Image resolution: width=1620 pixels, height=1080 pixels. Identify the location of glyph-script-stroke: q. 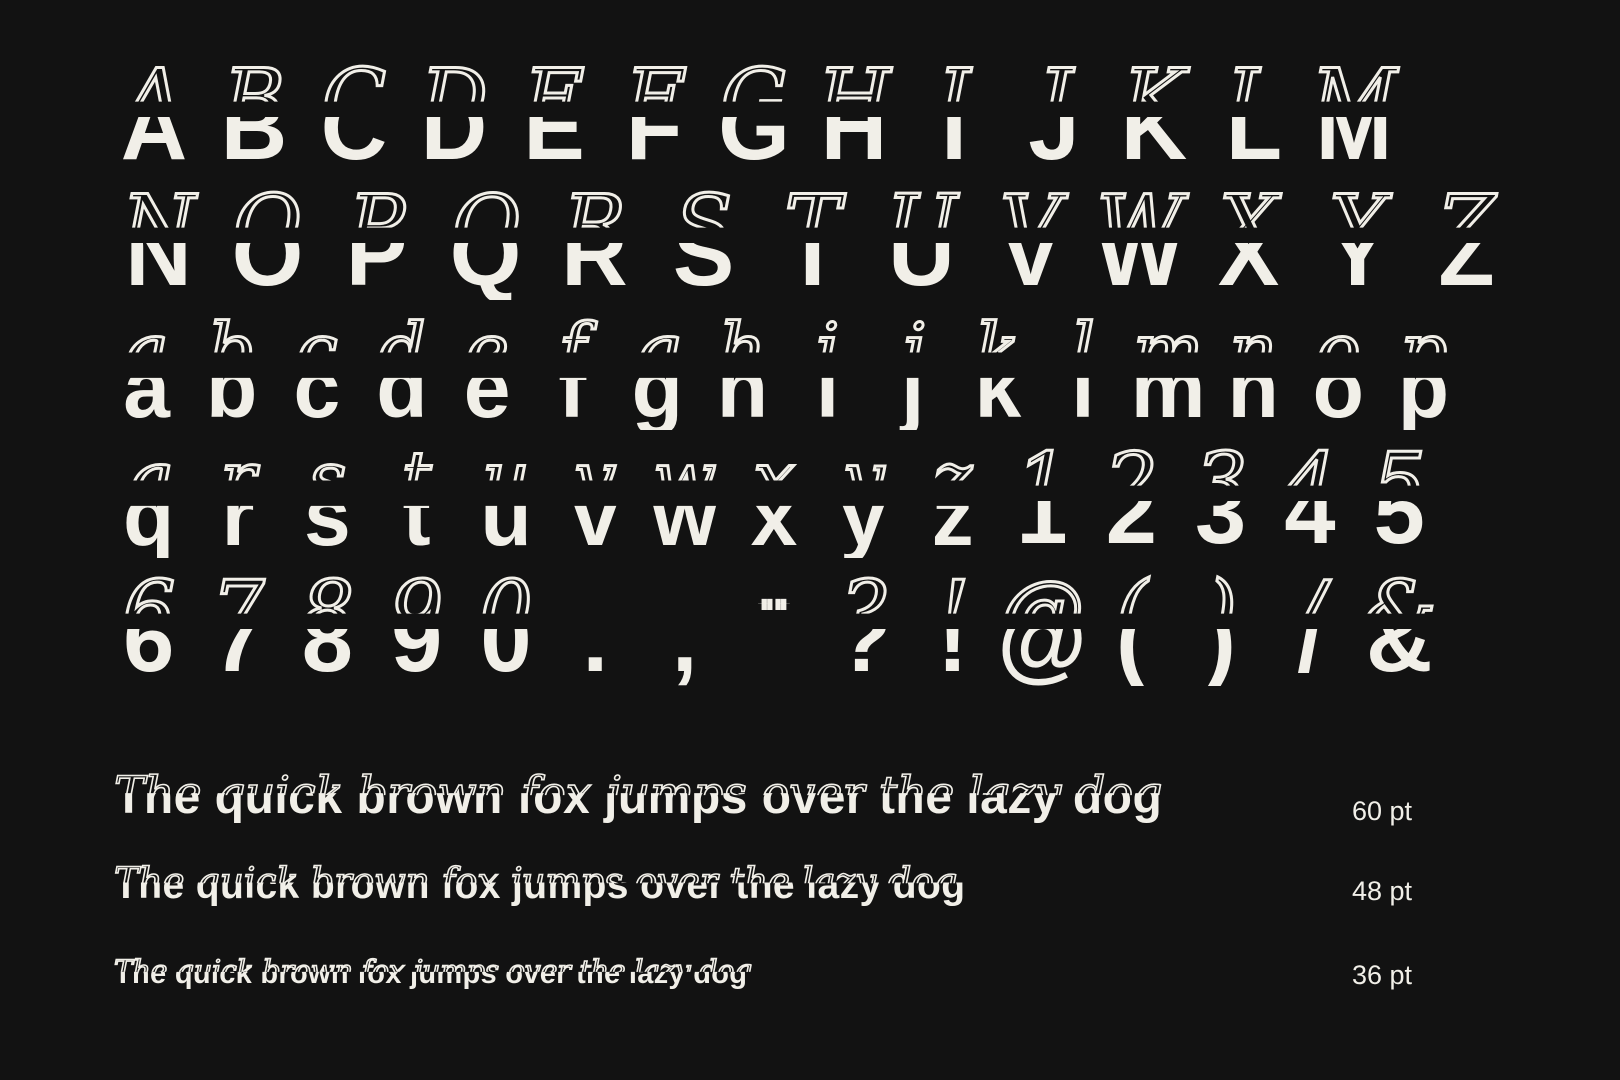
(148, 479).